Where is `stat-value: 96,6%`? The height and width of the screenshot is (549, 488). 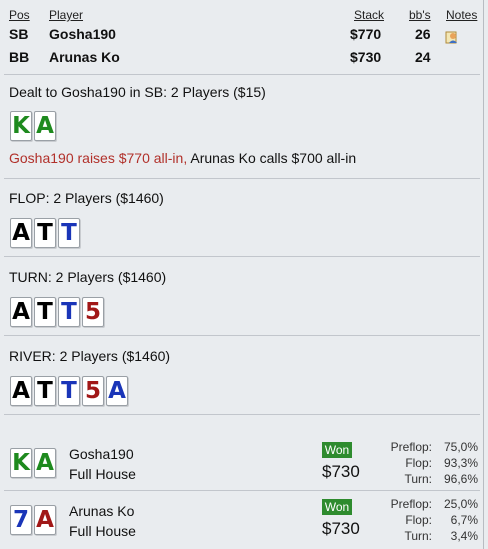 stat-value: 96,6% is located at coordinates (460, 479).